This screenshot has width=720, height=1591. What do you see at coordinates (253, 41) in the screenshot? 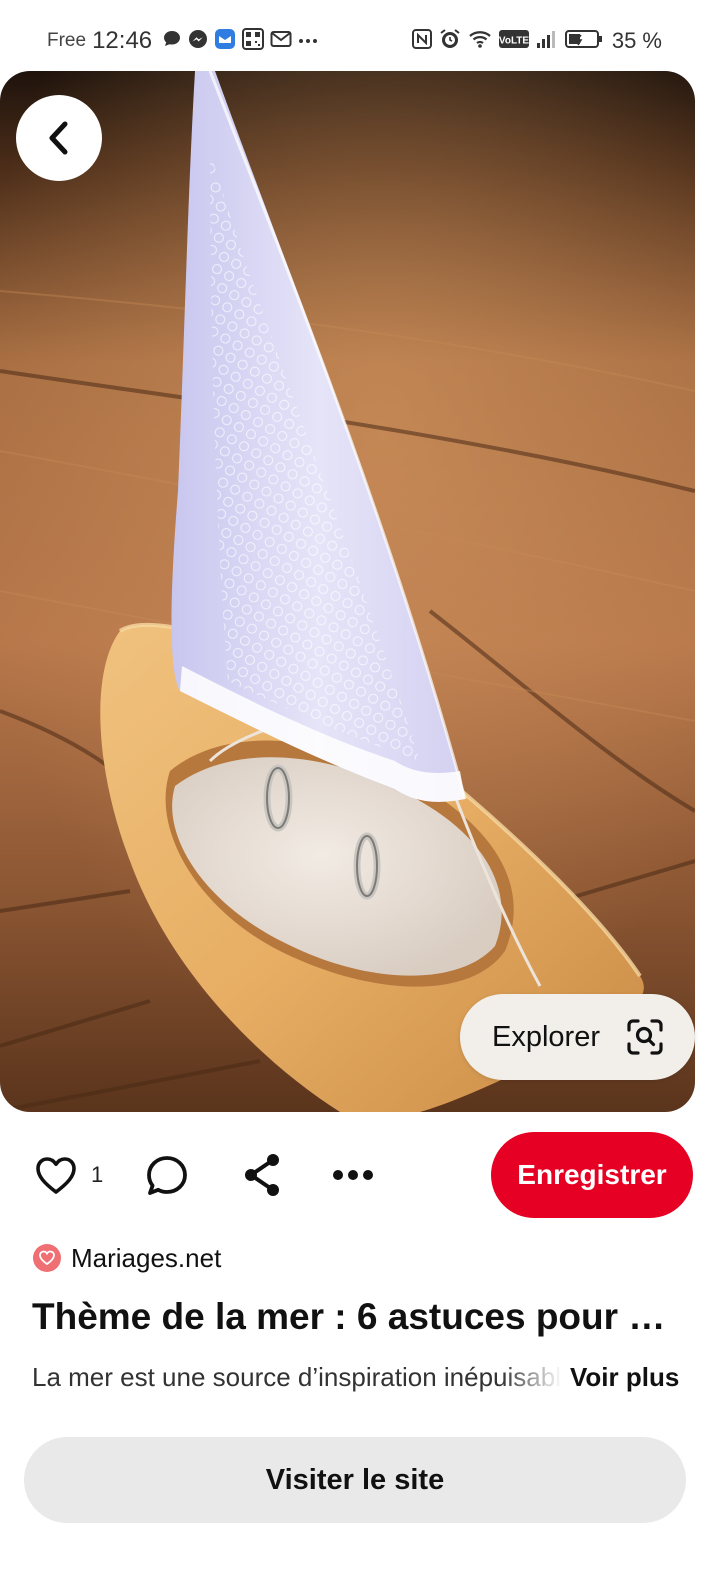
I see `qr-code-icon` at bounding box center [253, 41].